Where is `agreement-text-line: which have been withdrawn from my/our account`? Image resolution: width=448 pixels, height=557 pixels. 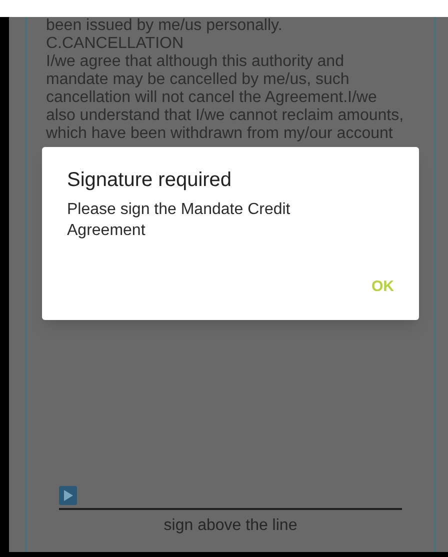 agreement-text-line: which have been withdrawn from my/our account is located at coordinates (220, 134).